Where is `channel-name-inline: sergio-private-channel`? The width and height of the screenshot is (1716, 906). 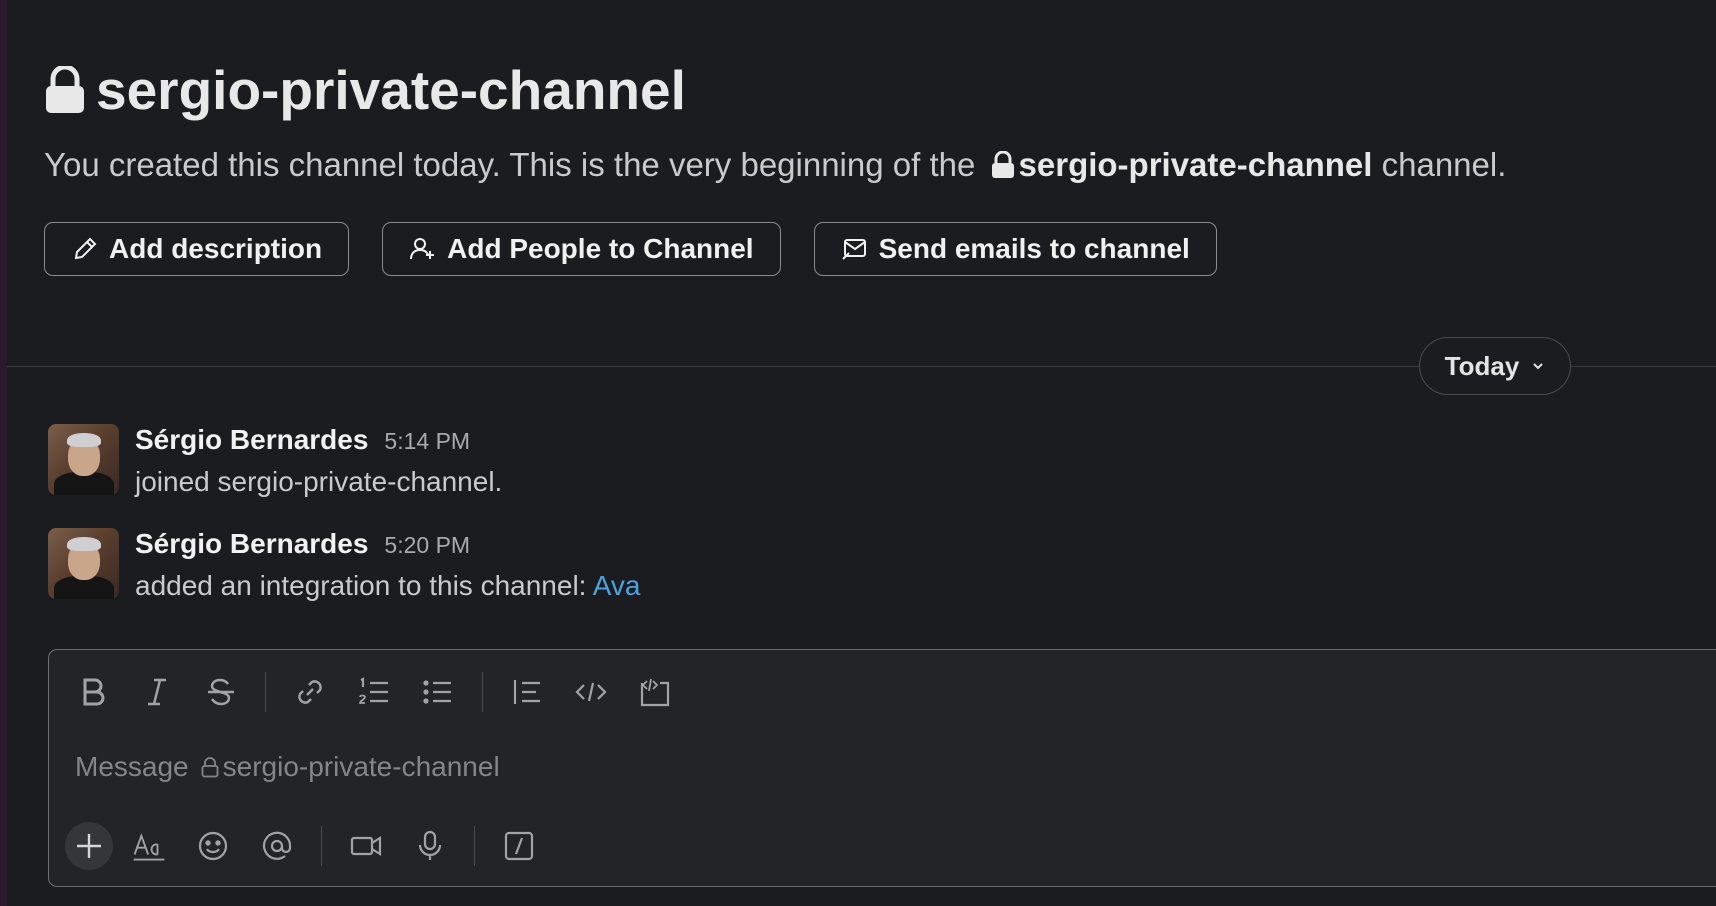
channel-name-inline: sergio-private-channel is located at coordinates (1196, 164).